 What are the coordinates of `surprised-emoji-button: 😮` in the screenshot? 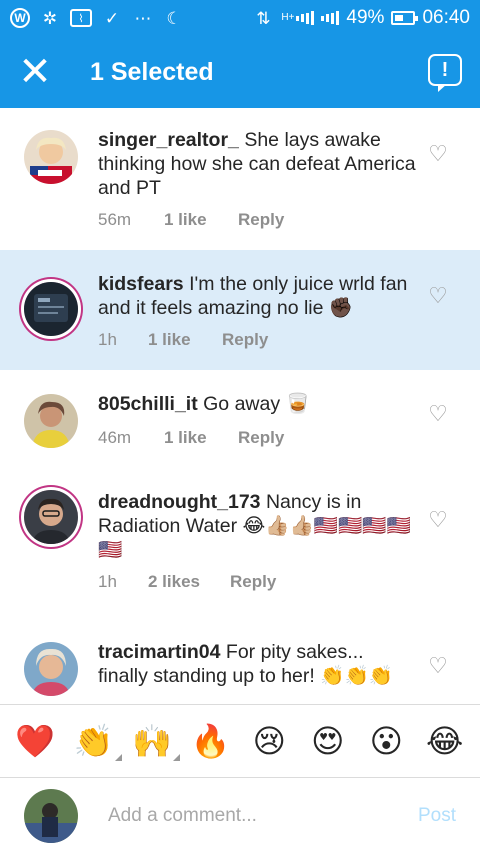 It's located at (386, 741).